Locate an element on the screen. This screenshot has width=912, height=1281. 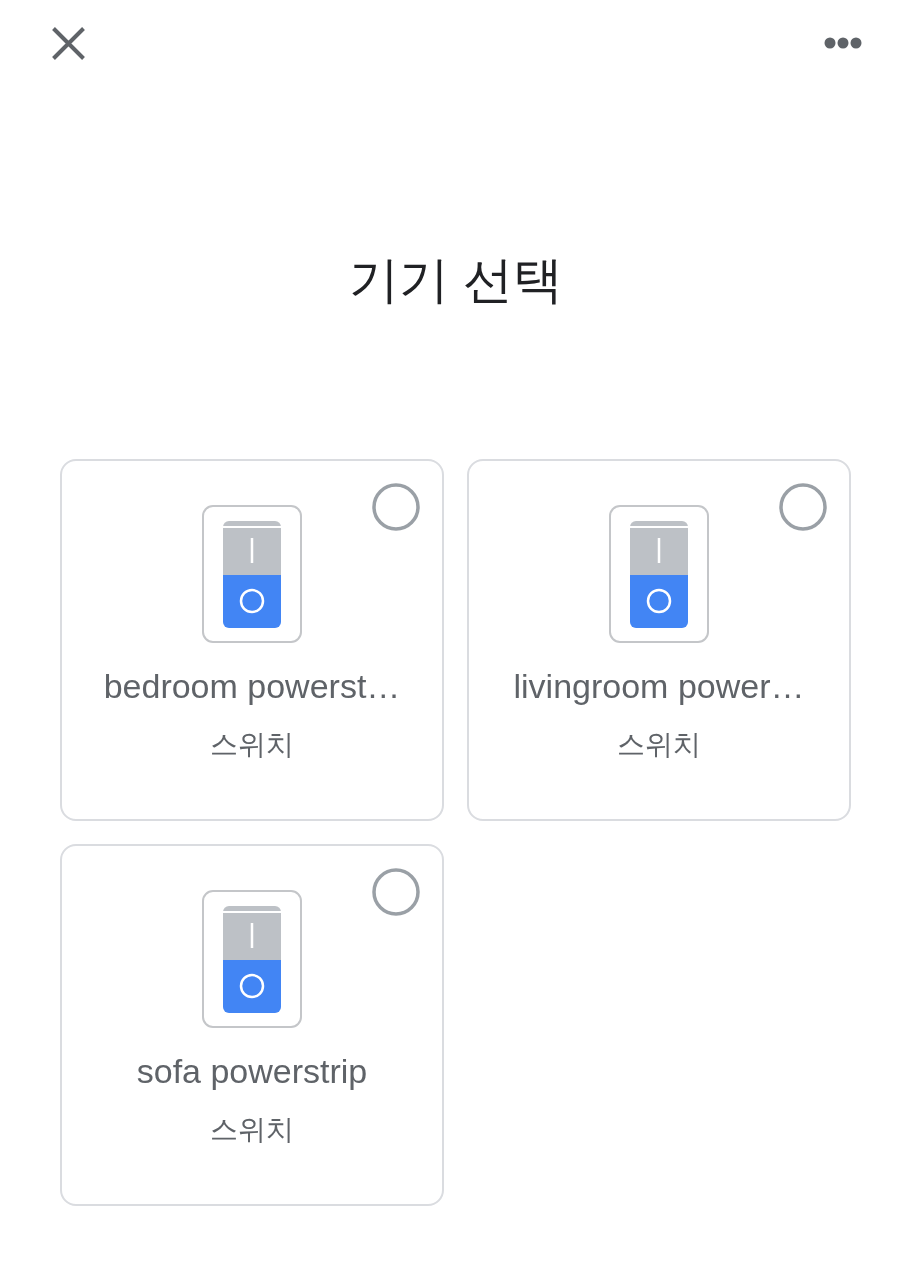
more-options-icon is located at coordinates (843, 43).